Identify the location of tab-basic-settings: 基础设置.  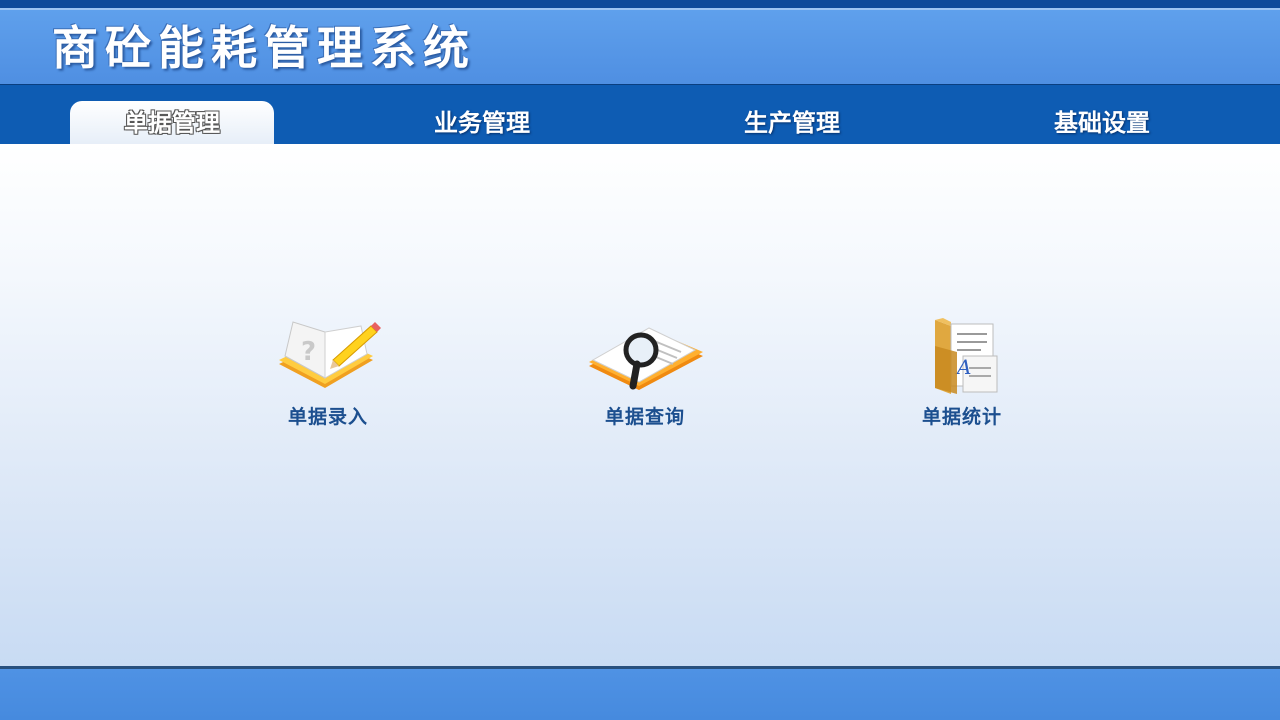
(1102, 123).